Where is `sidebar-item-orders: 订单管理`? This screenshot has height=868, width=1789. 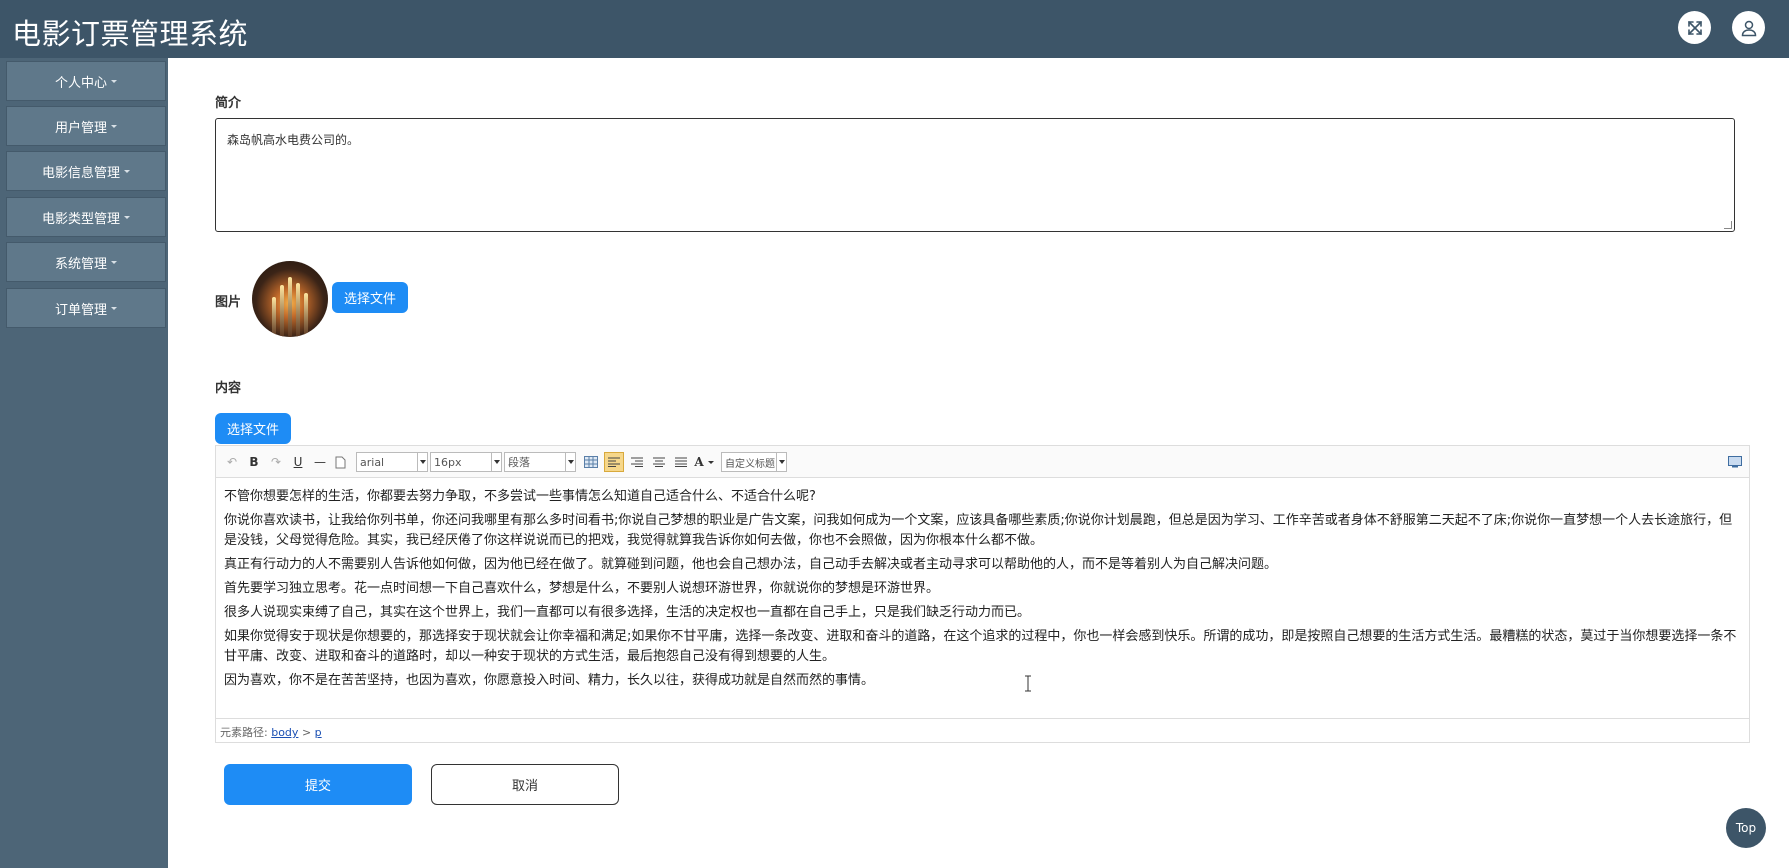
sidebar-item-orders: 订单管理 is located at coordinates (86, 308).